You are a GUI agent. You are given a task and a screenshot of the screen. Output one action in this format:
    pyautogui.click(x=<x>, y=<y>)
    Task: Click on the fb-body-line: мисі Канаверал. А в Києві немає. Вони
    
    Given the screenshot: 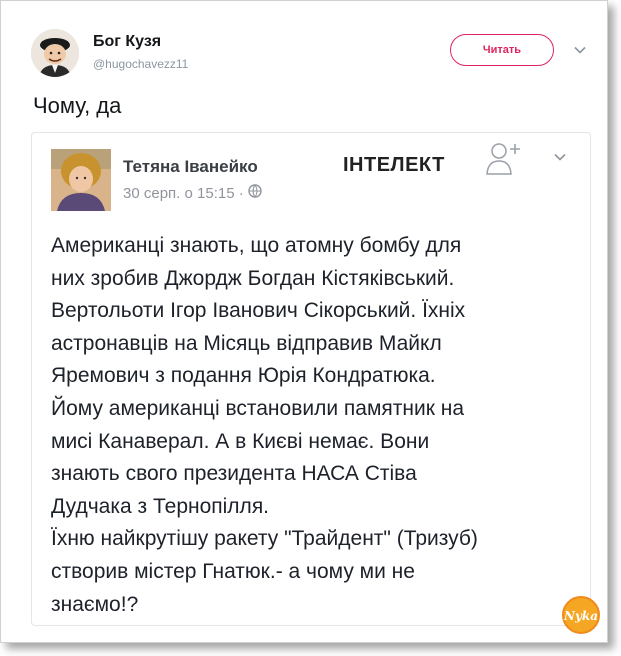 What is the action you would take?
    pyautogui.click(x=240, y=441)
    